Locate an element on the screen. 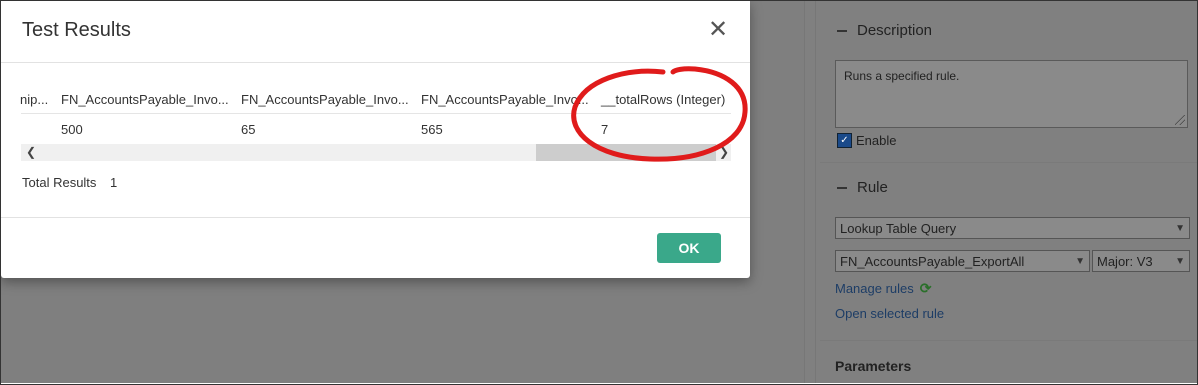  total-results-value: 1 is located at coordinates (114, 182).